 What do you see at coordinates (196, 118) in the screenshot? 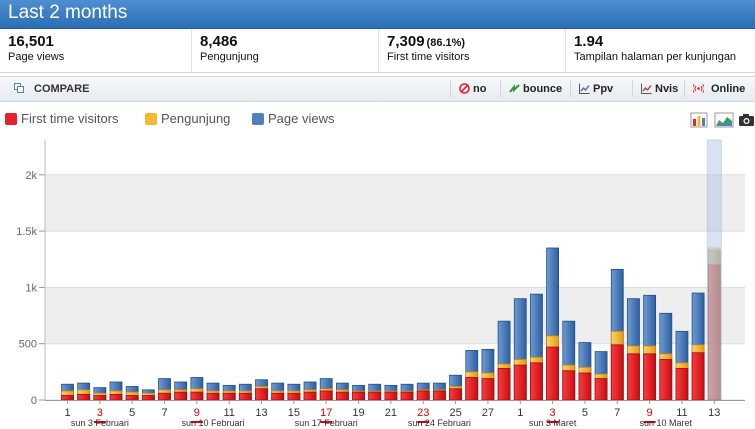
I see `legend-label: Pengunjung` at bounding box center [196, 118].